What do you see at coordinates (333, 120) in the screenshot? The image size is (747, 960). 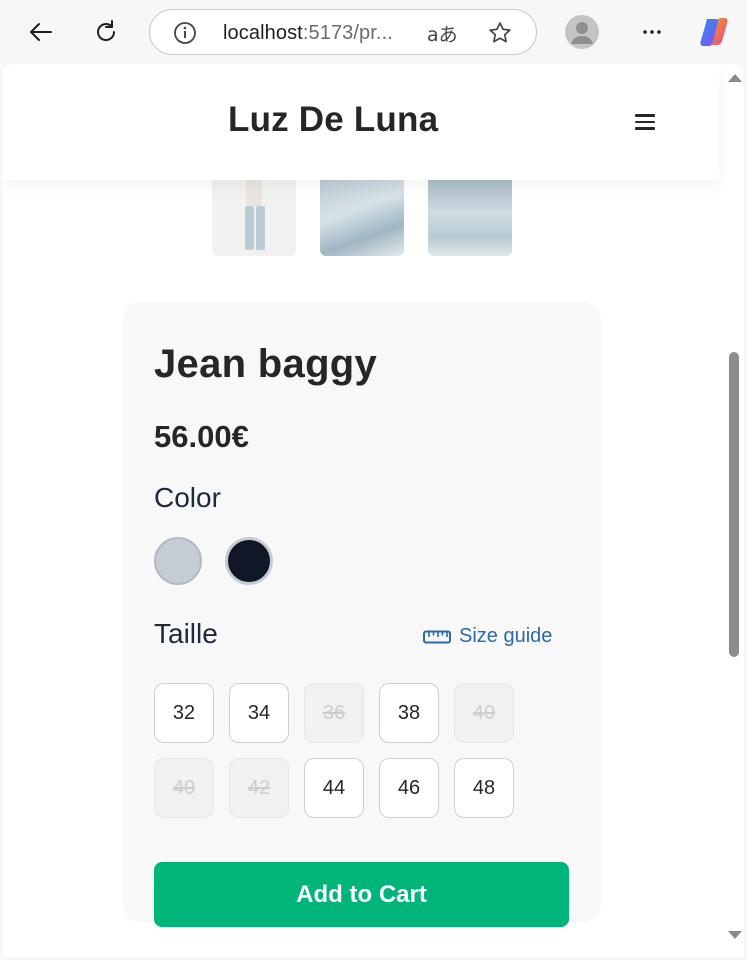 I see `brand-logo: Luz De Luna` at bounding box center [333, 120].